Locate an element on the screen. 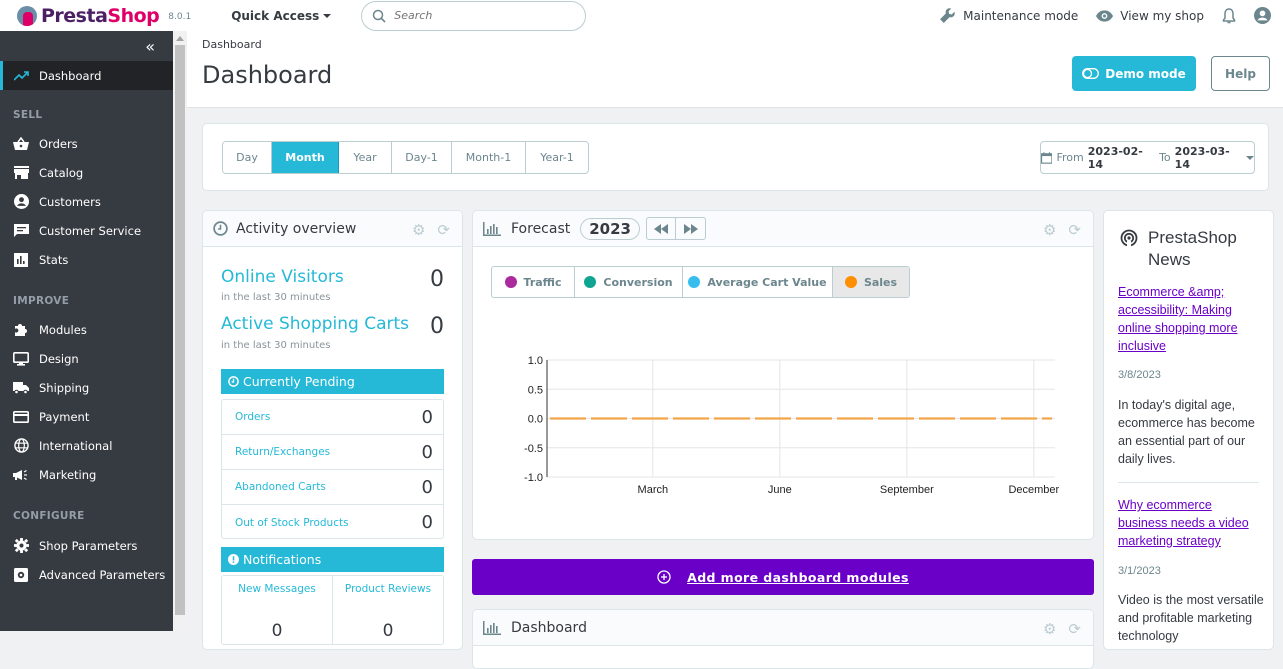 This screenshot has height=669, width=1283. view-my-shop-link: View my shop is located at coordinates (1150, 16).